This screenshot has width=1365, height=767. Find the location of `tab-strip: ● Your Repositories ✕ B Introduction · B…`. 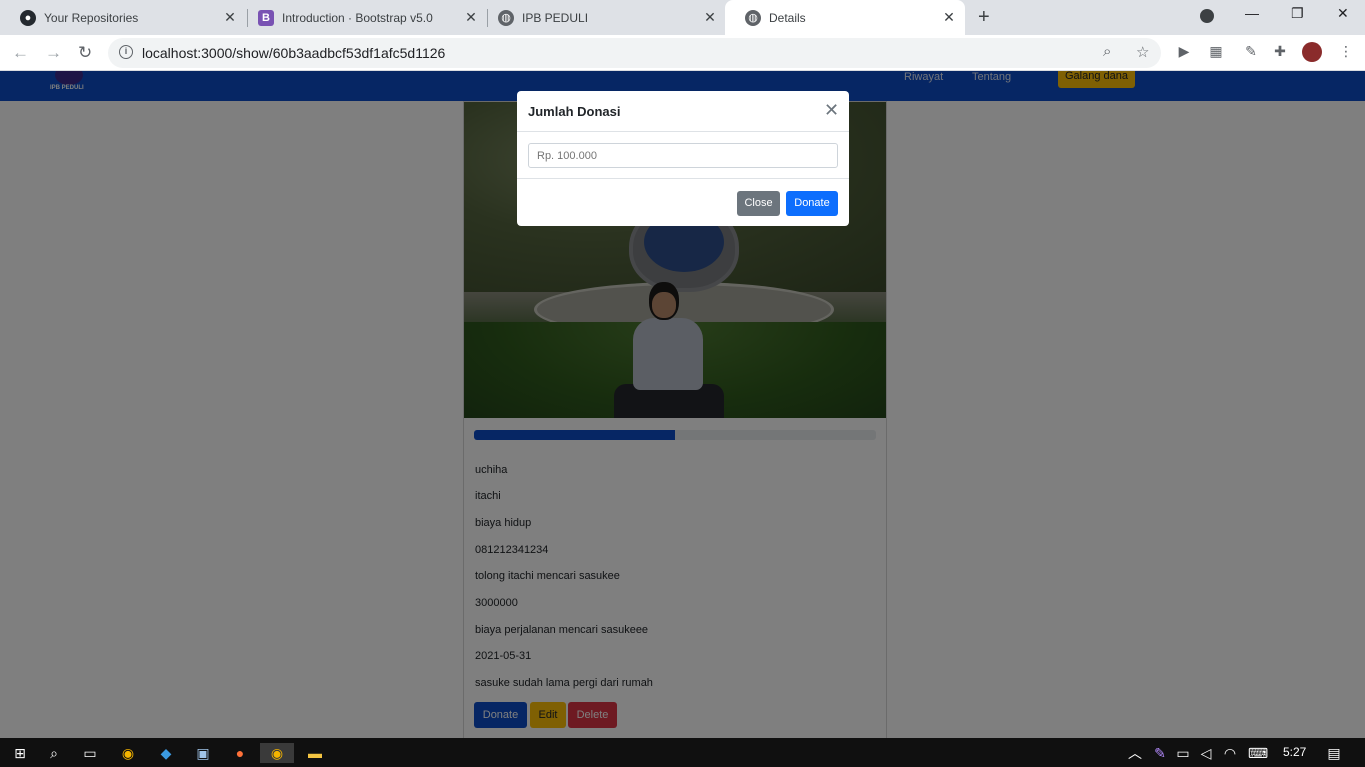

tab-strip: ● Your Repositories ✕ B Introduction · B… is located at coordinates (682, 17).